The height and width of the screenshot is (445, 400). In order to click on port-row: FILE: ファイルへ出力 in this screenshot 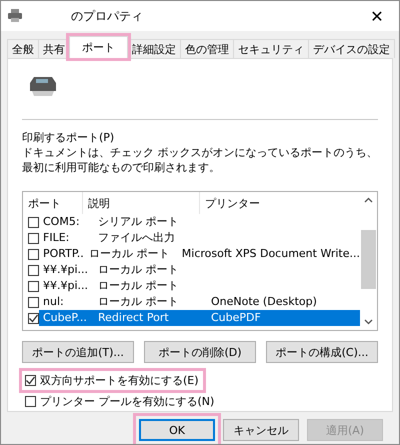, I will do `click(191, 238)`.